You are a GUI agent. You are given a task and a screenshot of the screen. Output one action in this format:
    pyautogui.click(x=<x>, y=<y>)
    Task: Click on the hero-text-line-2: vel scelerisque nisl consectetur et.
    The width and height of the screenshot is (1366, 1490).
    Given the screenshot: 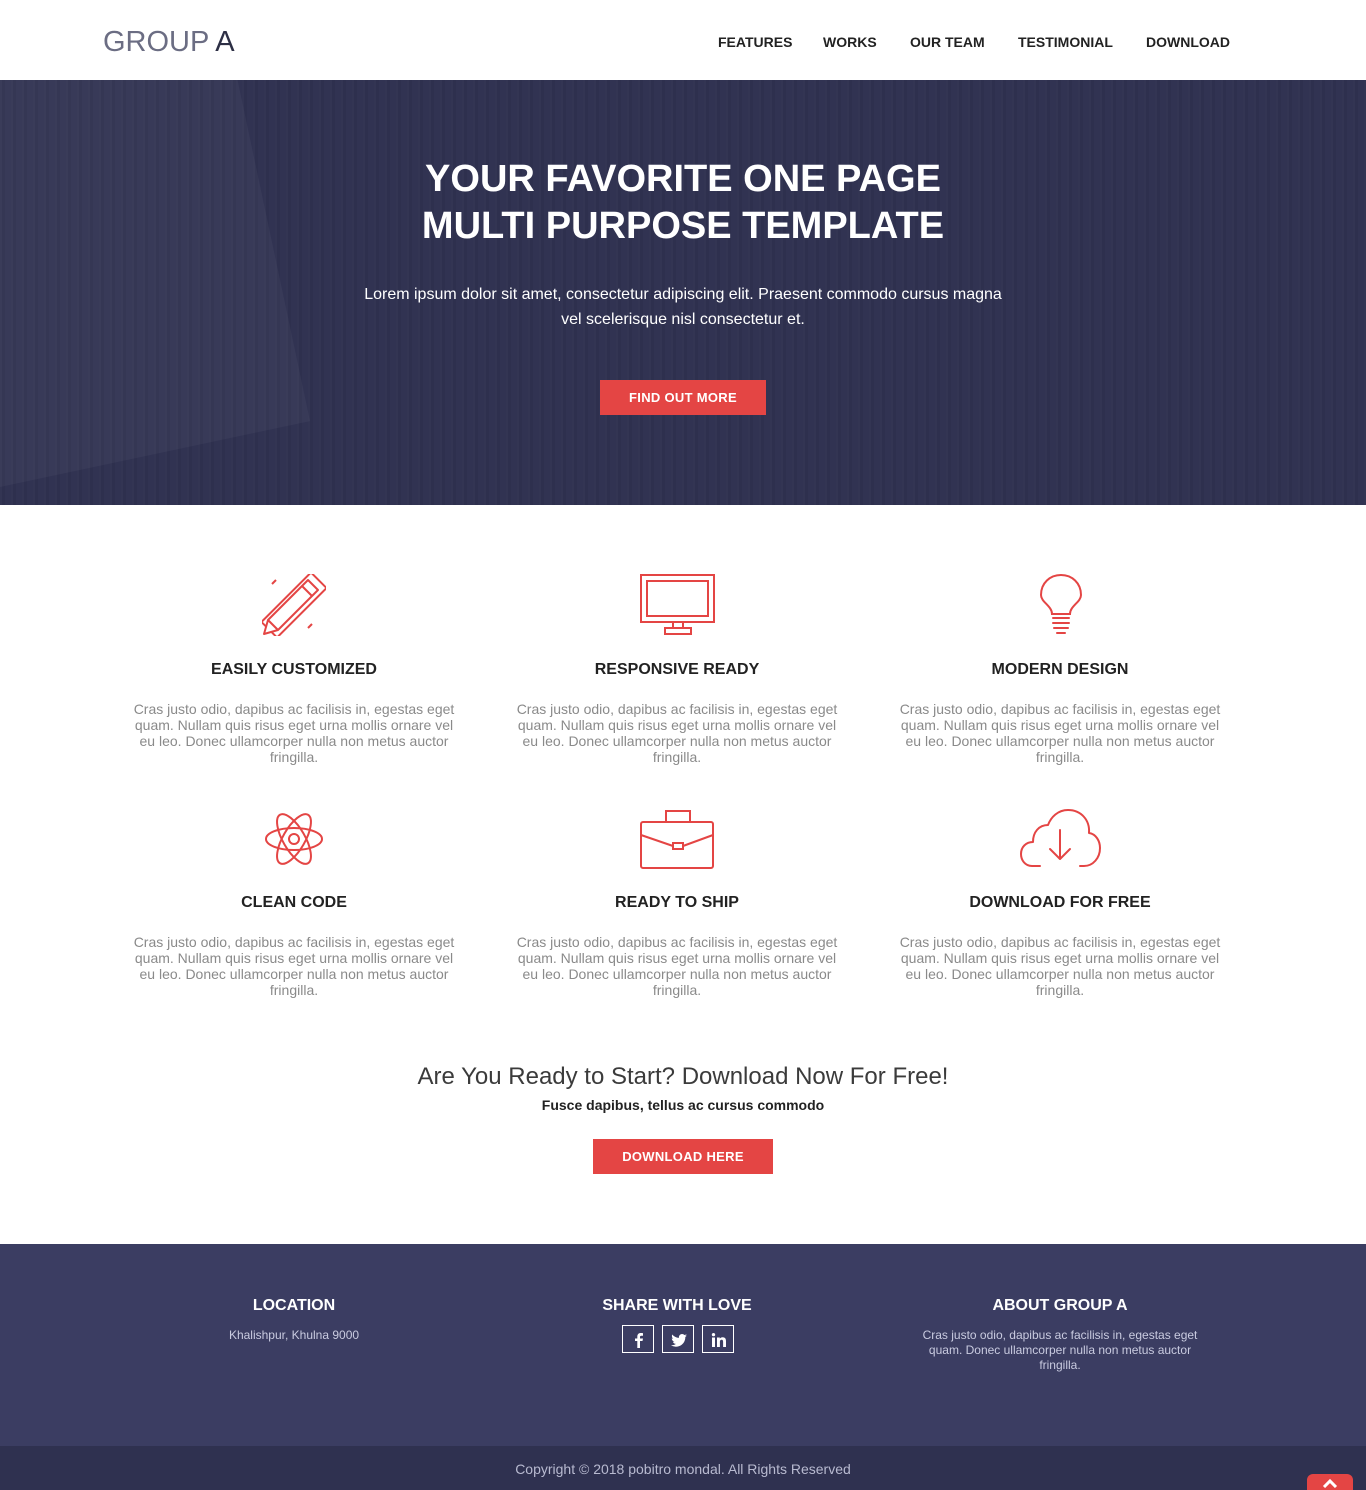 What is the action you would take?
    pyautogui.click(x=683, y=319)
    